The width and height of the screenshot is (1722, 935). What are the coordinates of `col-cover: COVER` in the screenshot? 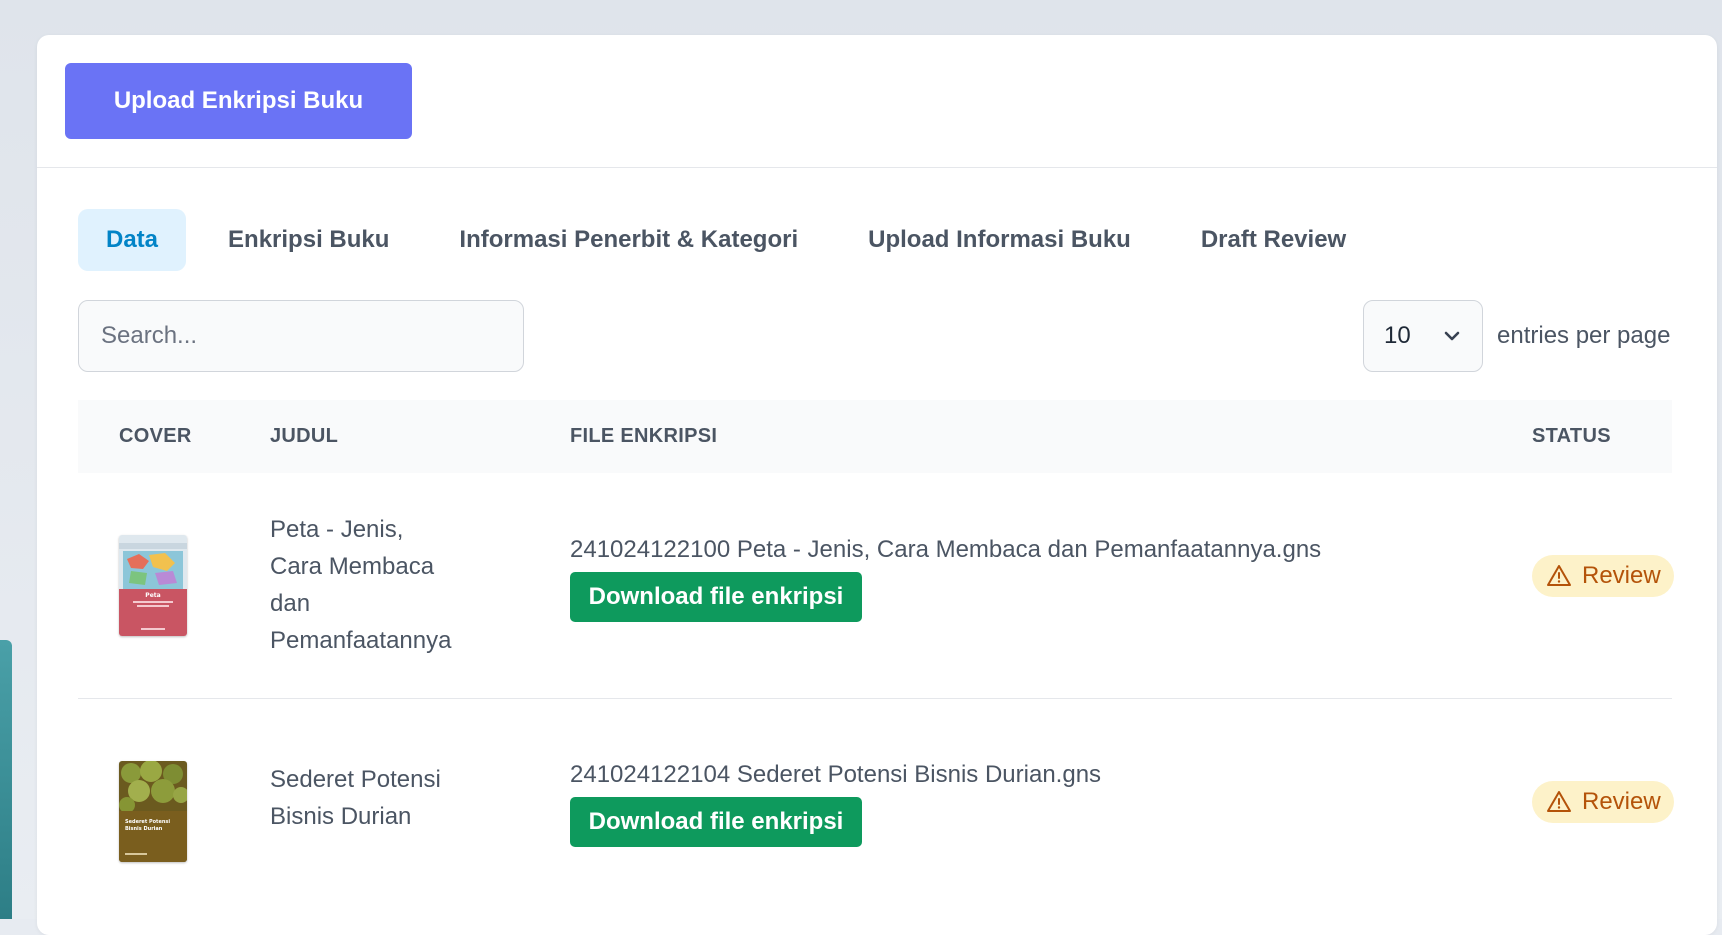 It's located at (155, 436).